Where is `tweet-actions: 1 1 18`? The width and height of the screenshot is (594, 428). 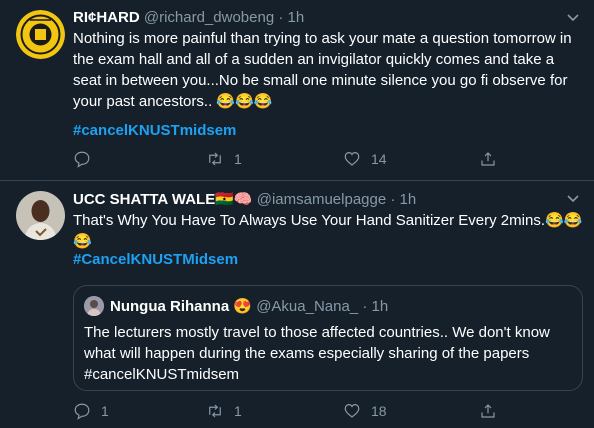 tweet-actions: 1 1 18 is located at coordinates (293, 412).